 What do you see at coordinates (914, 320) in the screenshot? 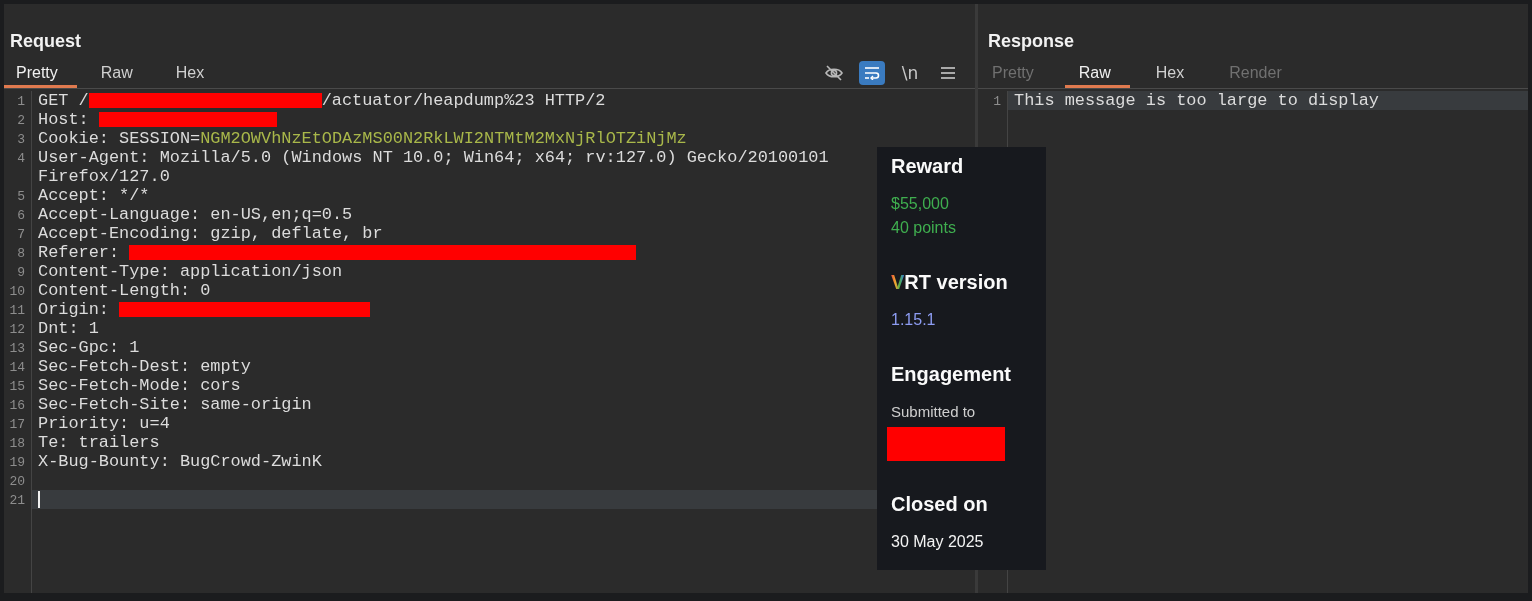
I see `detail-value: 1.15.1` at bounding box center [914, 320].